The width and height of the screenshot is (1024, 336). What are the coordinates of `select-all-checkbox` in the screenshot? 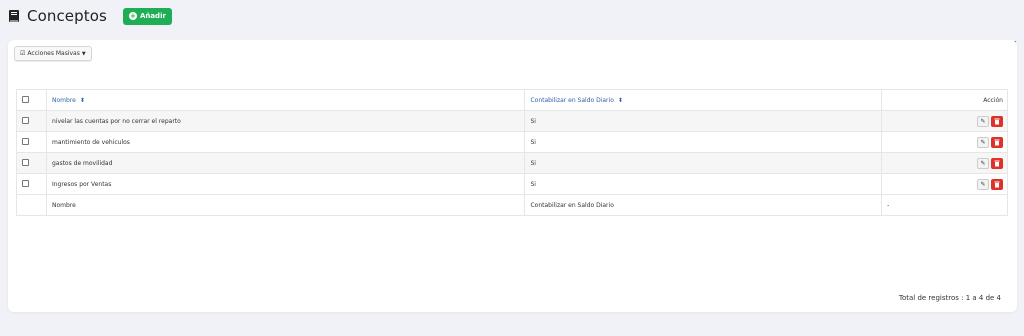 It's located at (25, 99).